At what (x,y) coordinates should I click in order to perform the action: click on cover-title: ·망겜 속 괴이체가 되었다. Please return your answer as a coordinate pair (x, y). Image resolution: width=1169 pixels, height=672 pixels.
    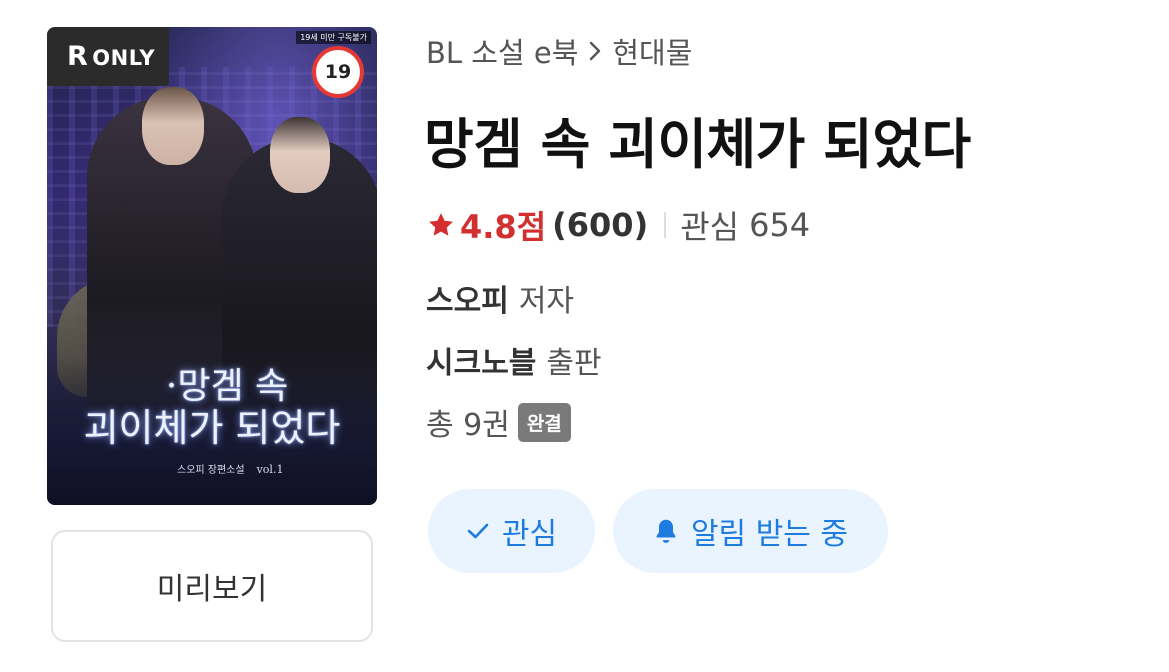
    Looking at the image, I should click on (212, 408).